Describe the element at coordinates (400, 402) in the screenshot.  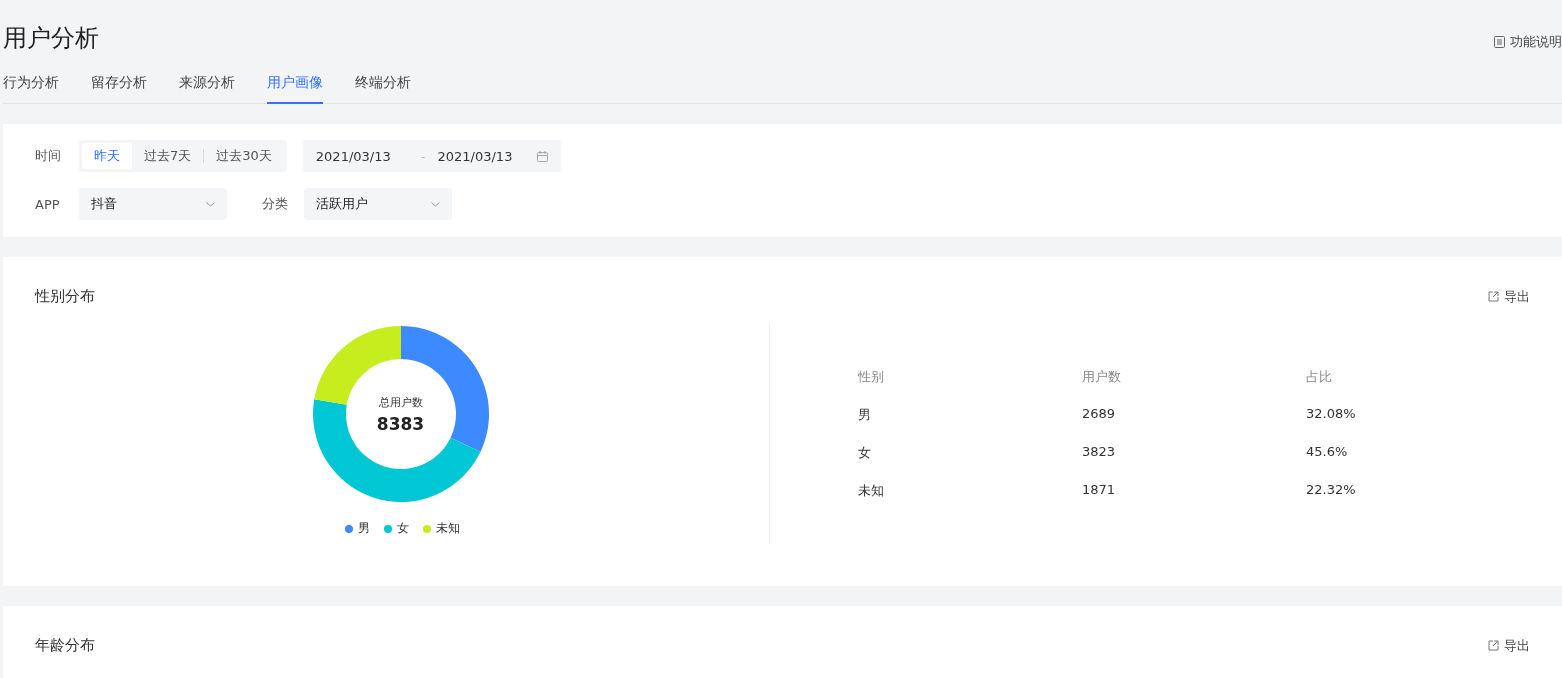
I see `center-label: 总用户数` at that location.